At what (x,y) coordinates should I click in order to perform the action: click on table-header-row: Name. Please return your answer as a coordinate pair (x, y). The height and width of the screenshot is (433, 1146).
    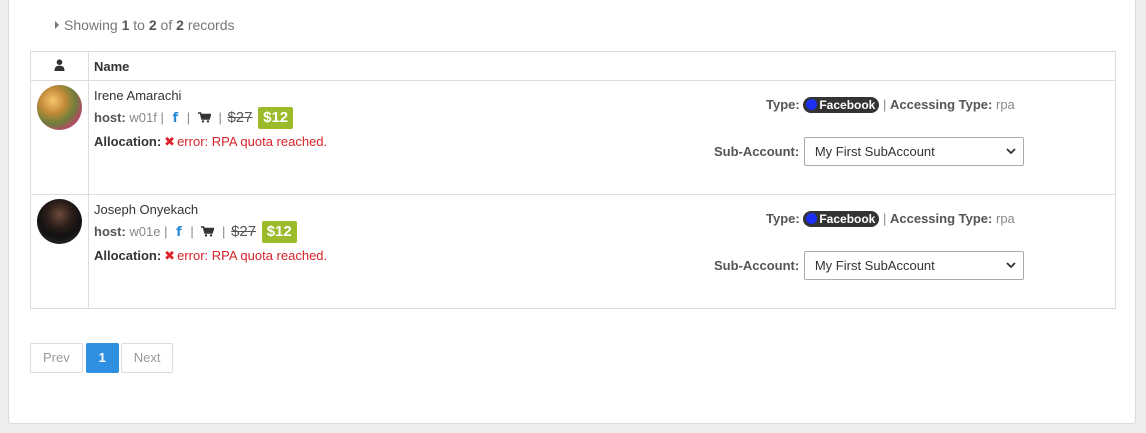
    Looking at the image, I should click on (573, 66).